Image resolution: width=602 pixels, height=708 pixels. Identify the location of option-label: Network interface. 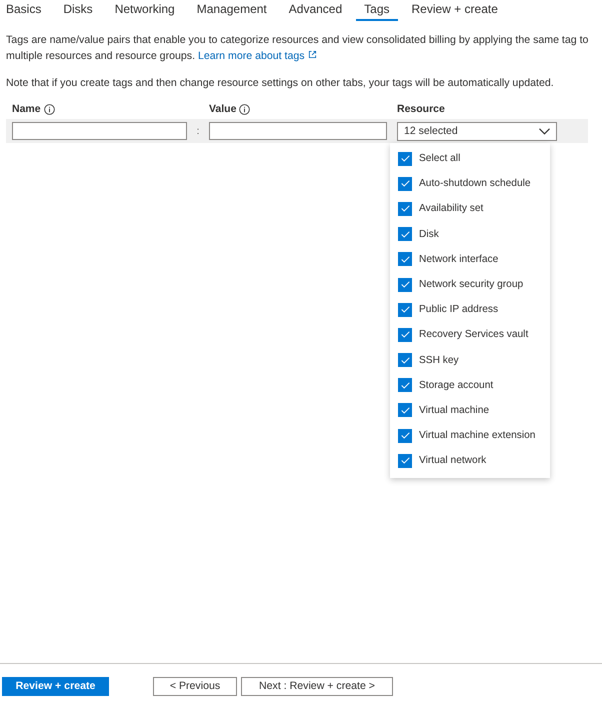
(458, 259).